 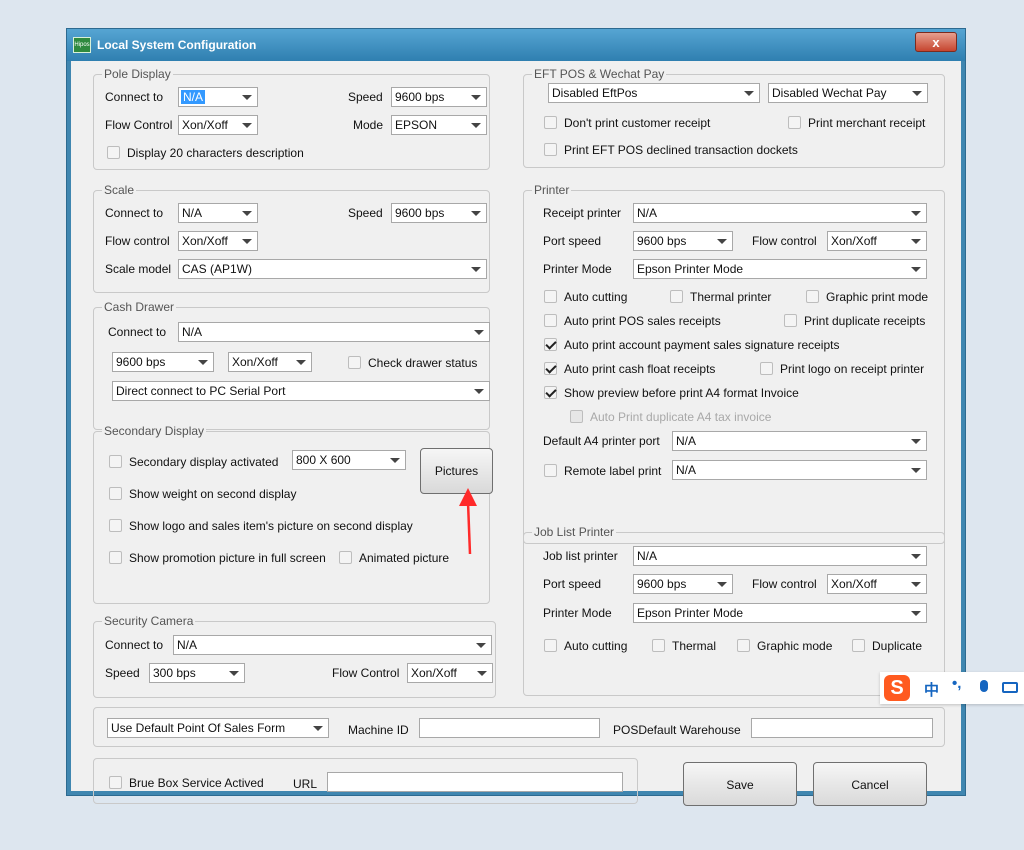 What do you see at coordinates (197, 673) in the screenshot?
I see `camera-speed-combo: 300 bps` at bounding box center [197, 673].